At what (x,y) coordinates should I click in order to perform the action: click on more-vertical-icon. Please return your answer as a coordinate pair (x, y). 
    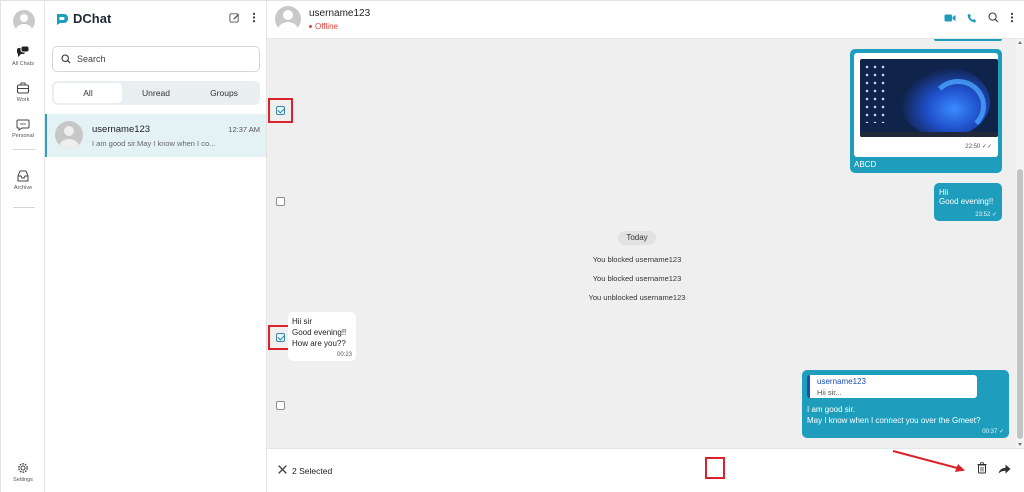
    Looking at the image, I should click on (254, 17).